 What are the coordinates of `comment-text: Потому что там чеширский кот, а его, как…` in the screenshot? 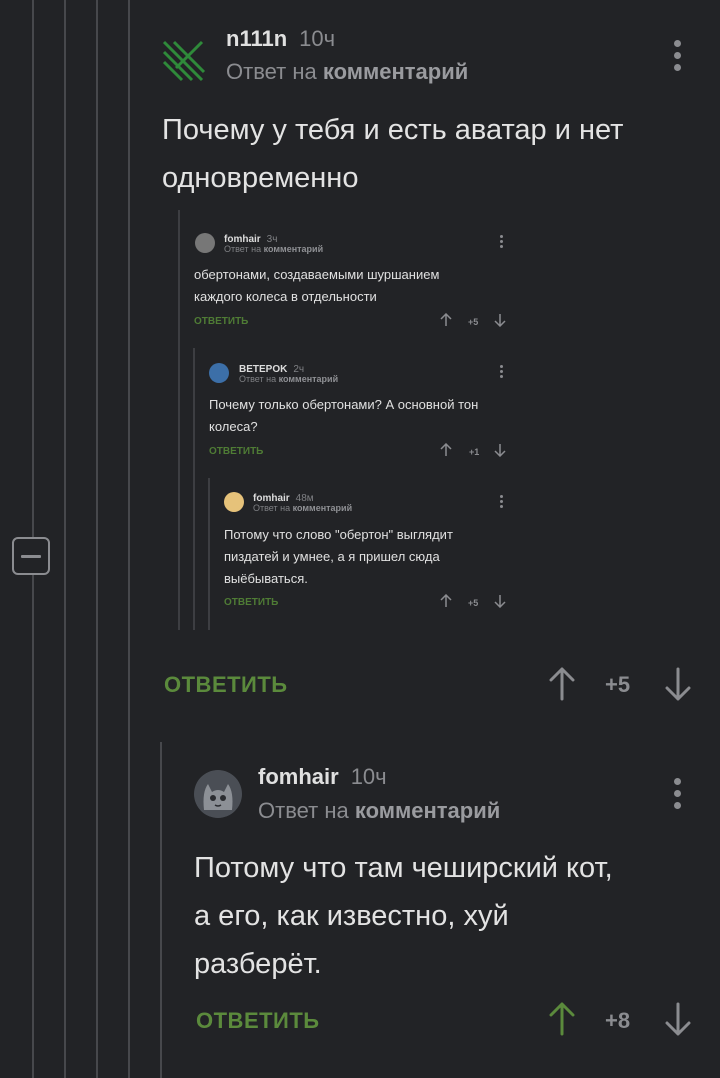 It's located at (403, 916).